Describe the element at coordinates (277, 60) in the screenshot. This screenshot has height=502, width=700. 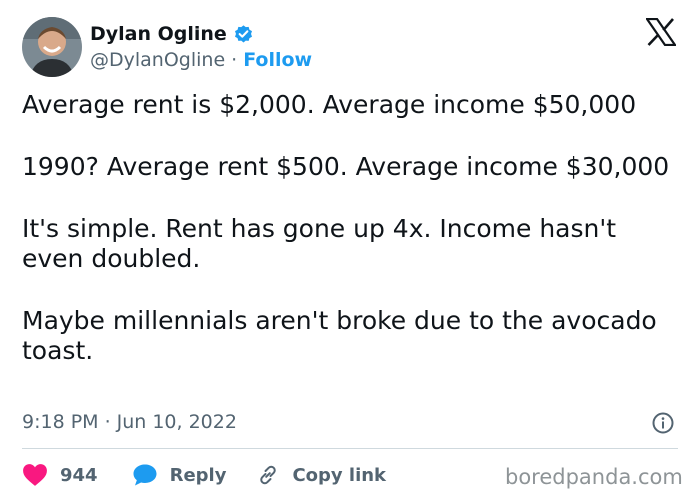
I see `follow-button: Follow` at that location.